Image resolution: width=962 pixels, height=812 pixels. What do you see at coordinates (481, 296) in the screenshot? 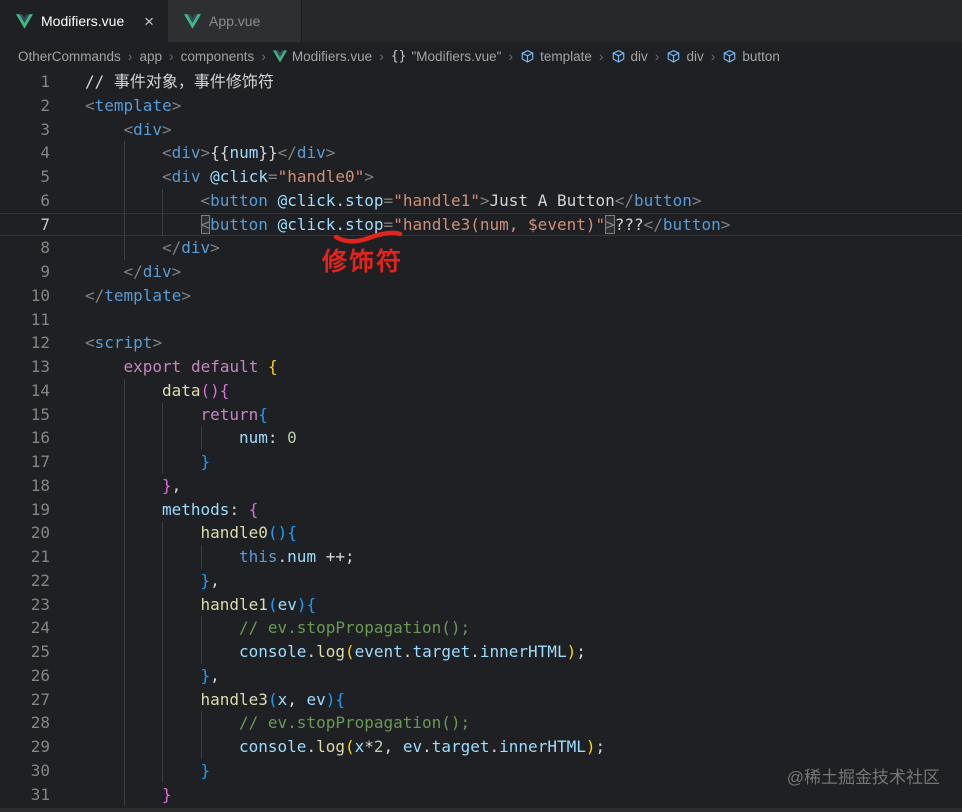
I see `code-line-10: 10 </template>` at bounding box center [481, 296].